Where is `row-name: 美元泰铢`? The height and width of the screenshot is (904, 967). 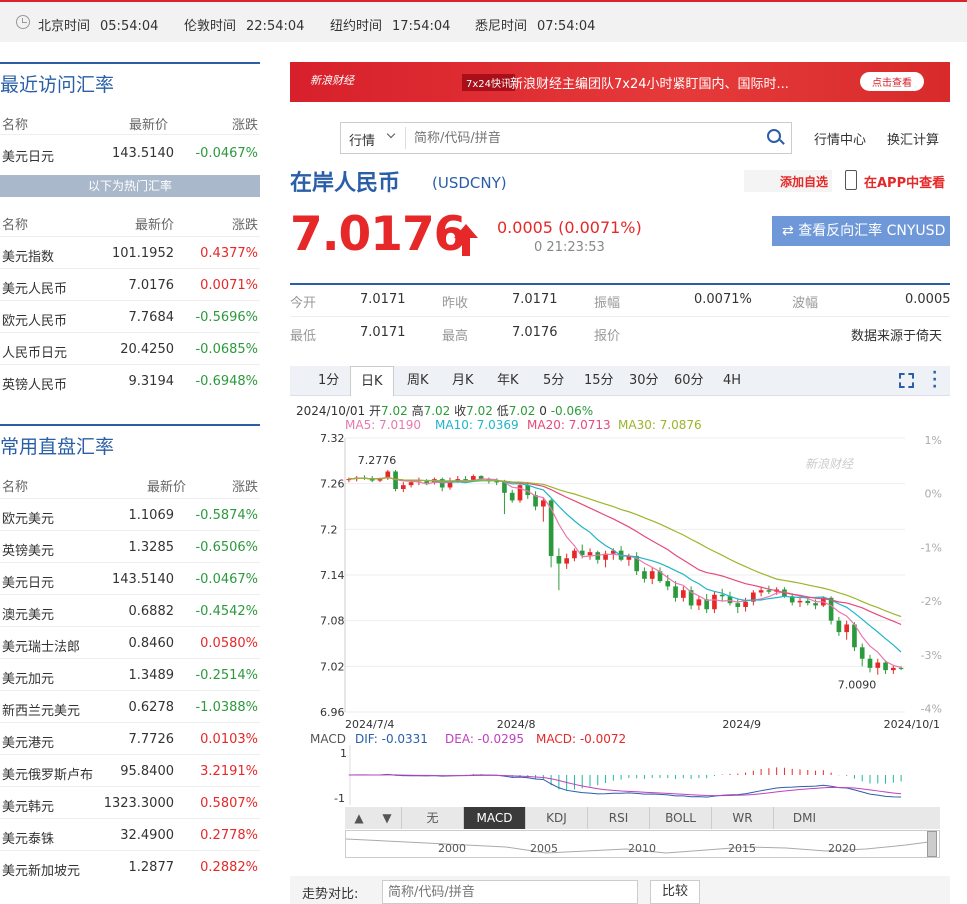 row-name: 美元泰铢 is located at coordinates (28, 837).